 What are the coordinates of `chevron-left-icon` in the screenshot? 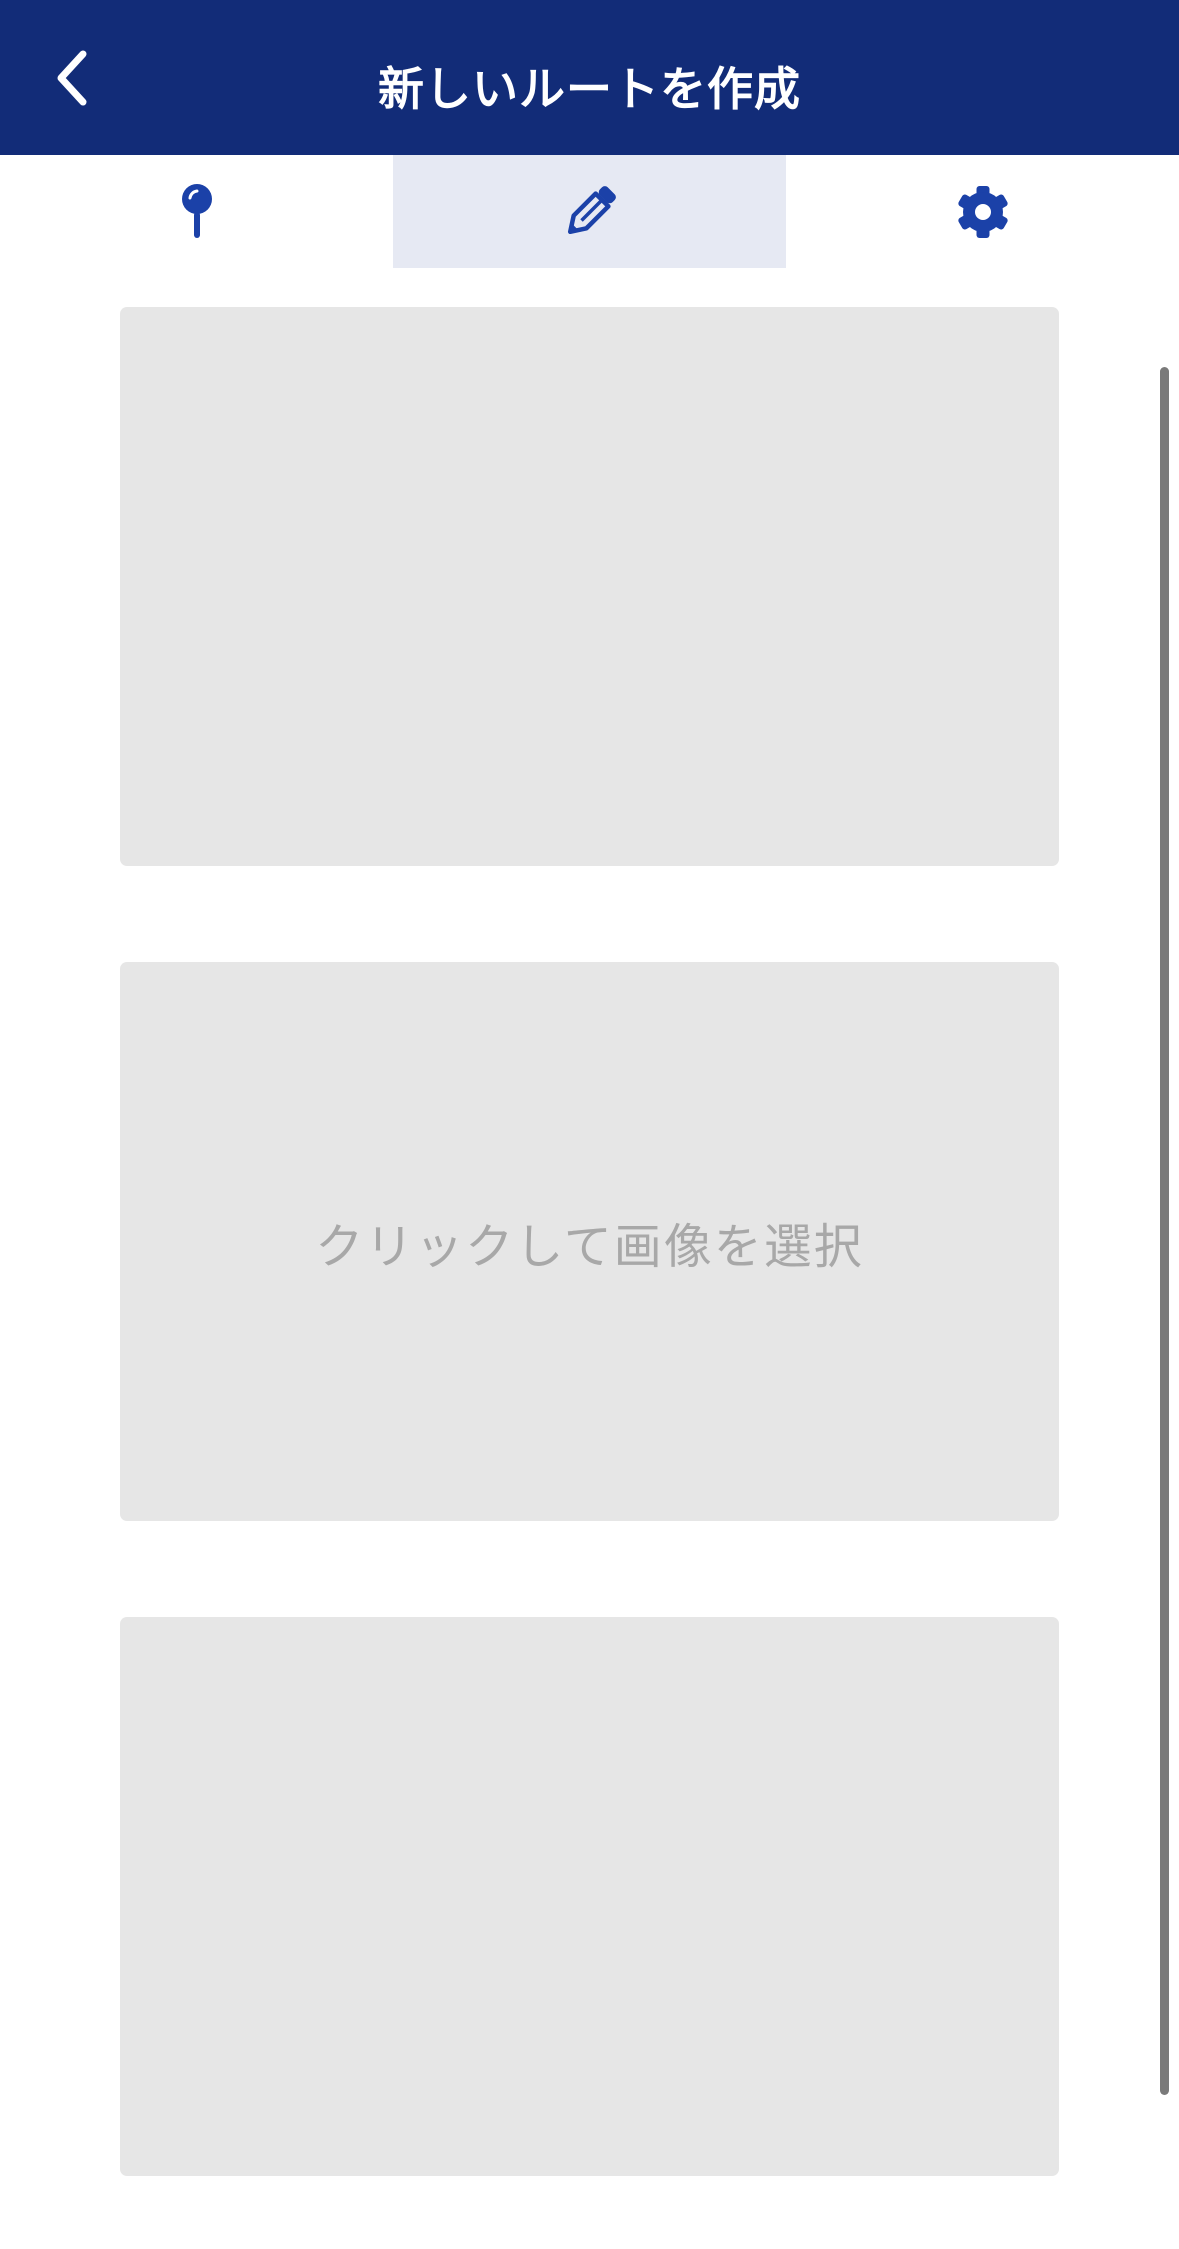 It's located at (72, 78).